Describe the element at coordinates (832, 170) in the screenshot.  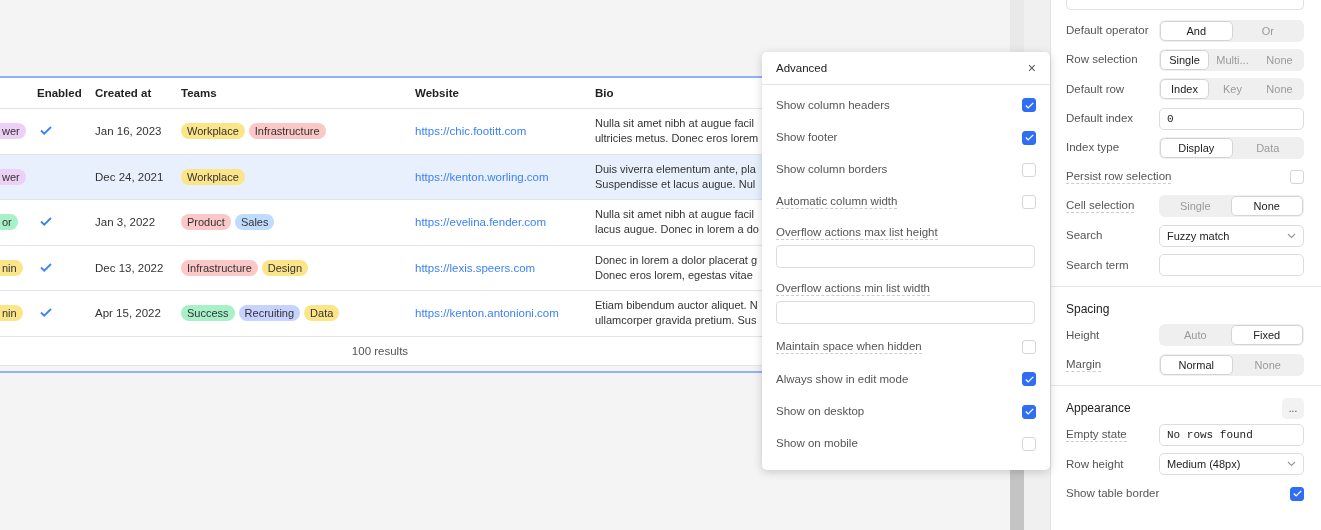
I see `option-label: Show column borders` at that location.